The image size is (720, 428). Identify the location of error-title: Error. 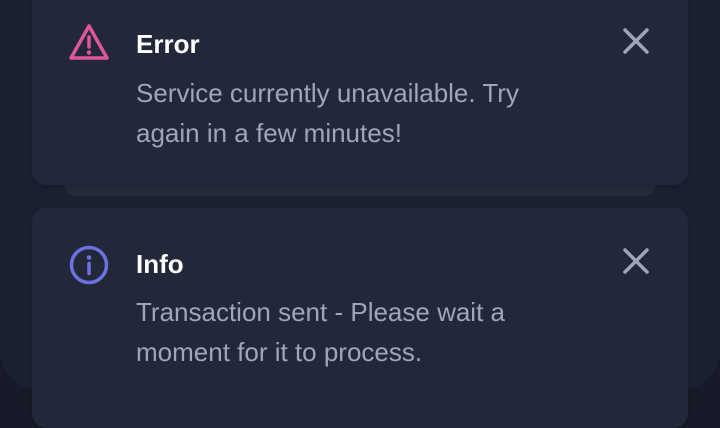
(168, 44).